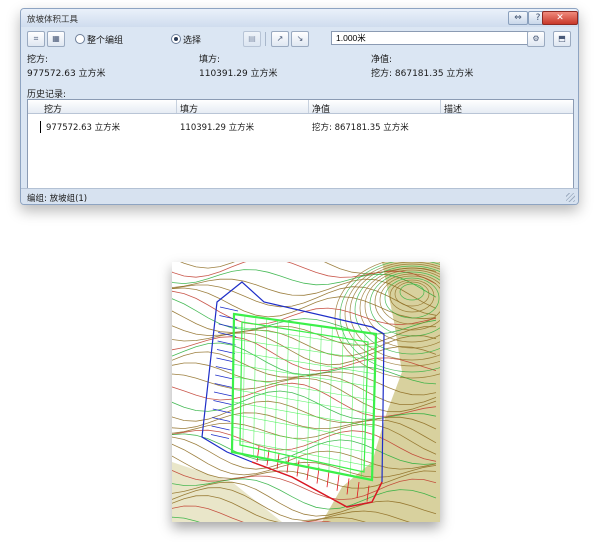 The height and width of the screenshot is (542, 614). I want to click on toolbar: ⌗ ▦ 整个编组 选择 ▤ ↗ ↘ ⚙ ⬒, so click(299, 39).